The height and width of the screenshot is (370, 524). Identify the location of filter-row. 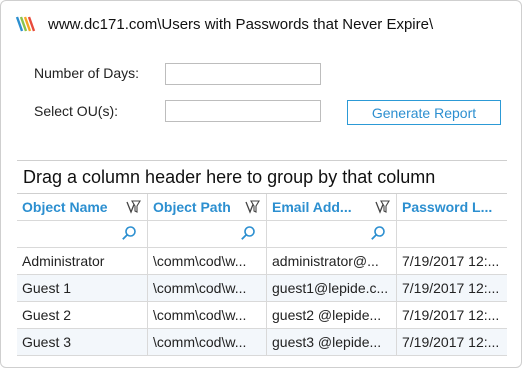
(262, 234).